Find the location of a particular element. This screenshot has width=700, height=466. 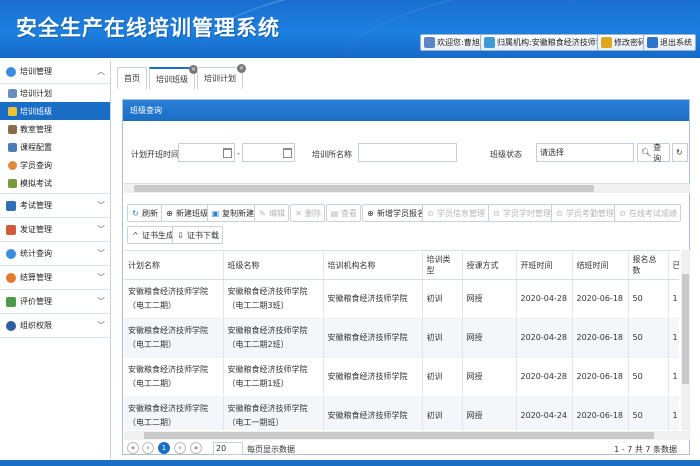

table-horizontal-scrollbar is located at coordinates (407, 435).